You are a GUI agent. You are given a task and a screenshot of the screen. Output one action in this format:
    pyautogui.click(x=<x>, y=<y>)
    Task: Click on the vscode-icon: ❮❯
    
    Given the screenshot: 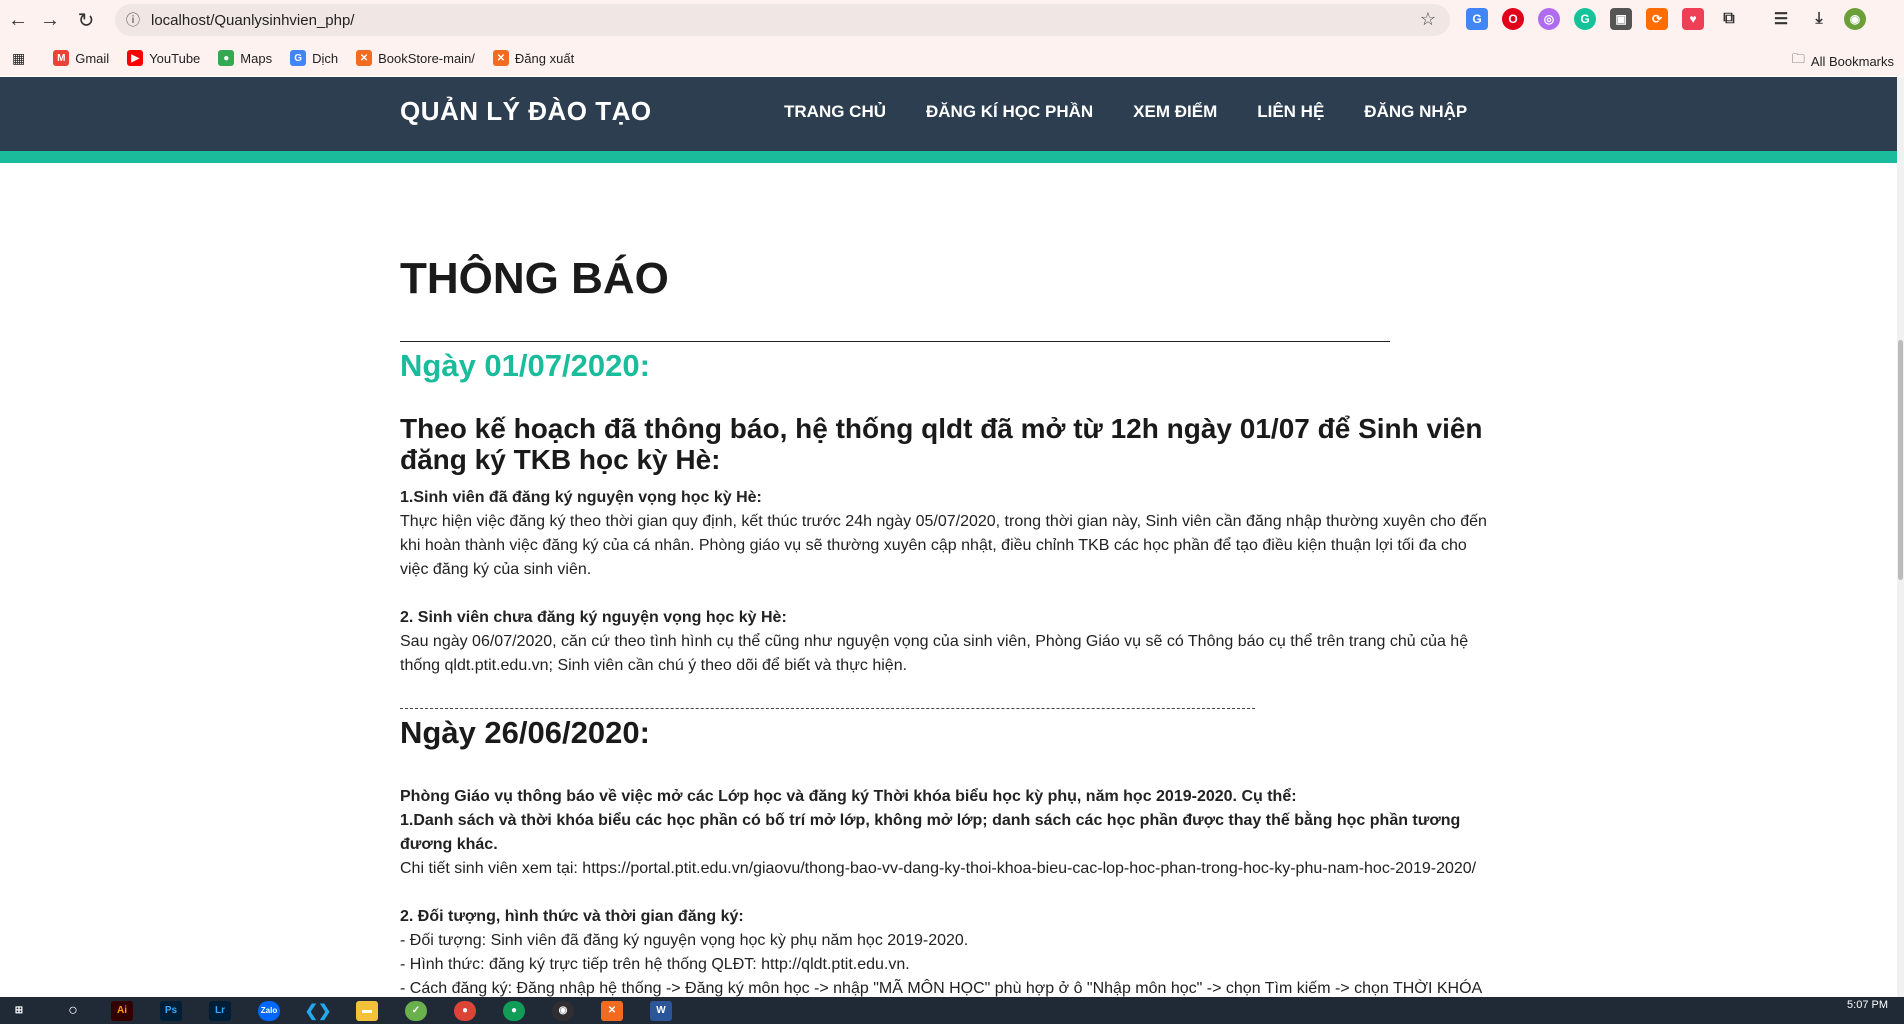 What is the action you would take?
    pyautogui.click(x=318, y=1011)
    